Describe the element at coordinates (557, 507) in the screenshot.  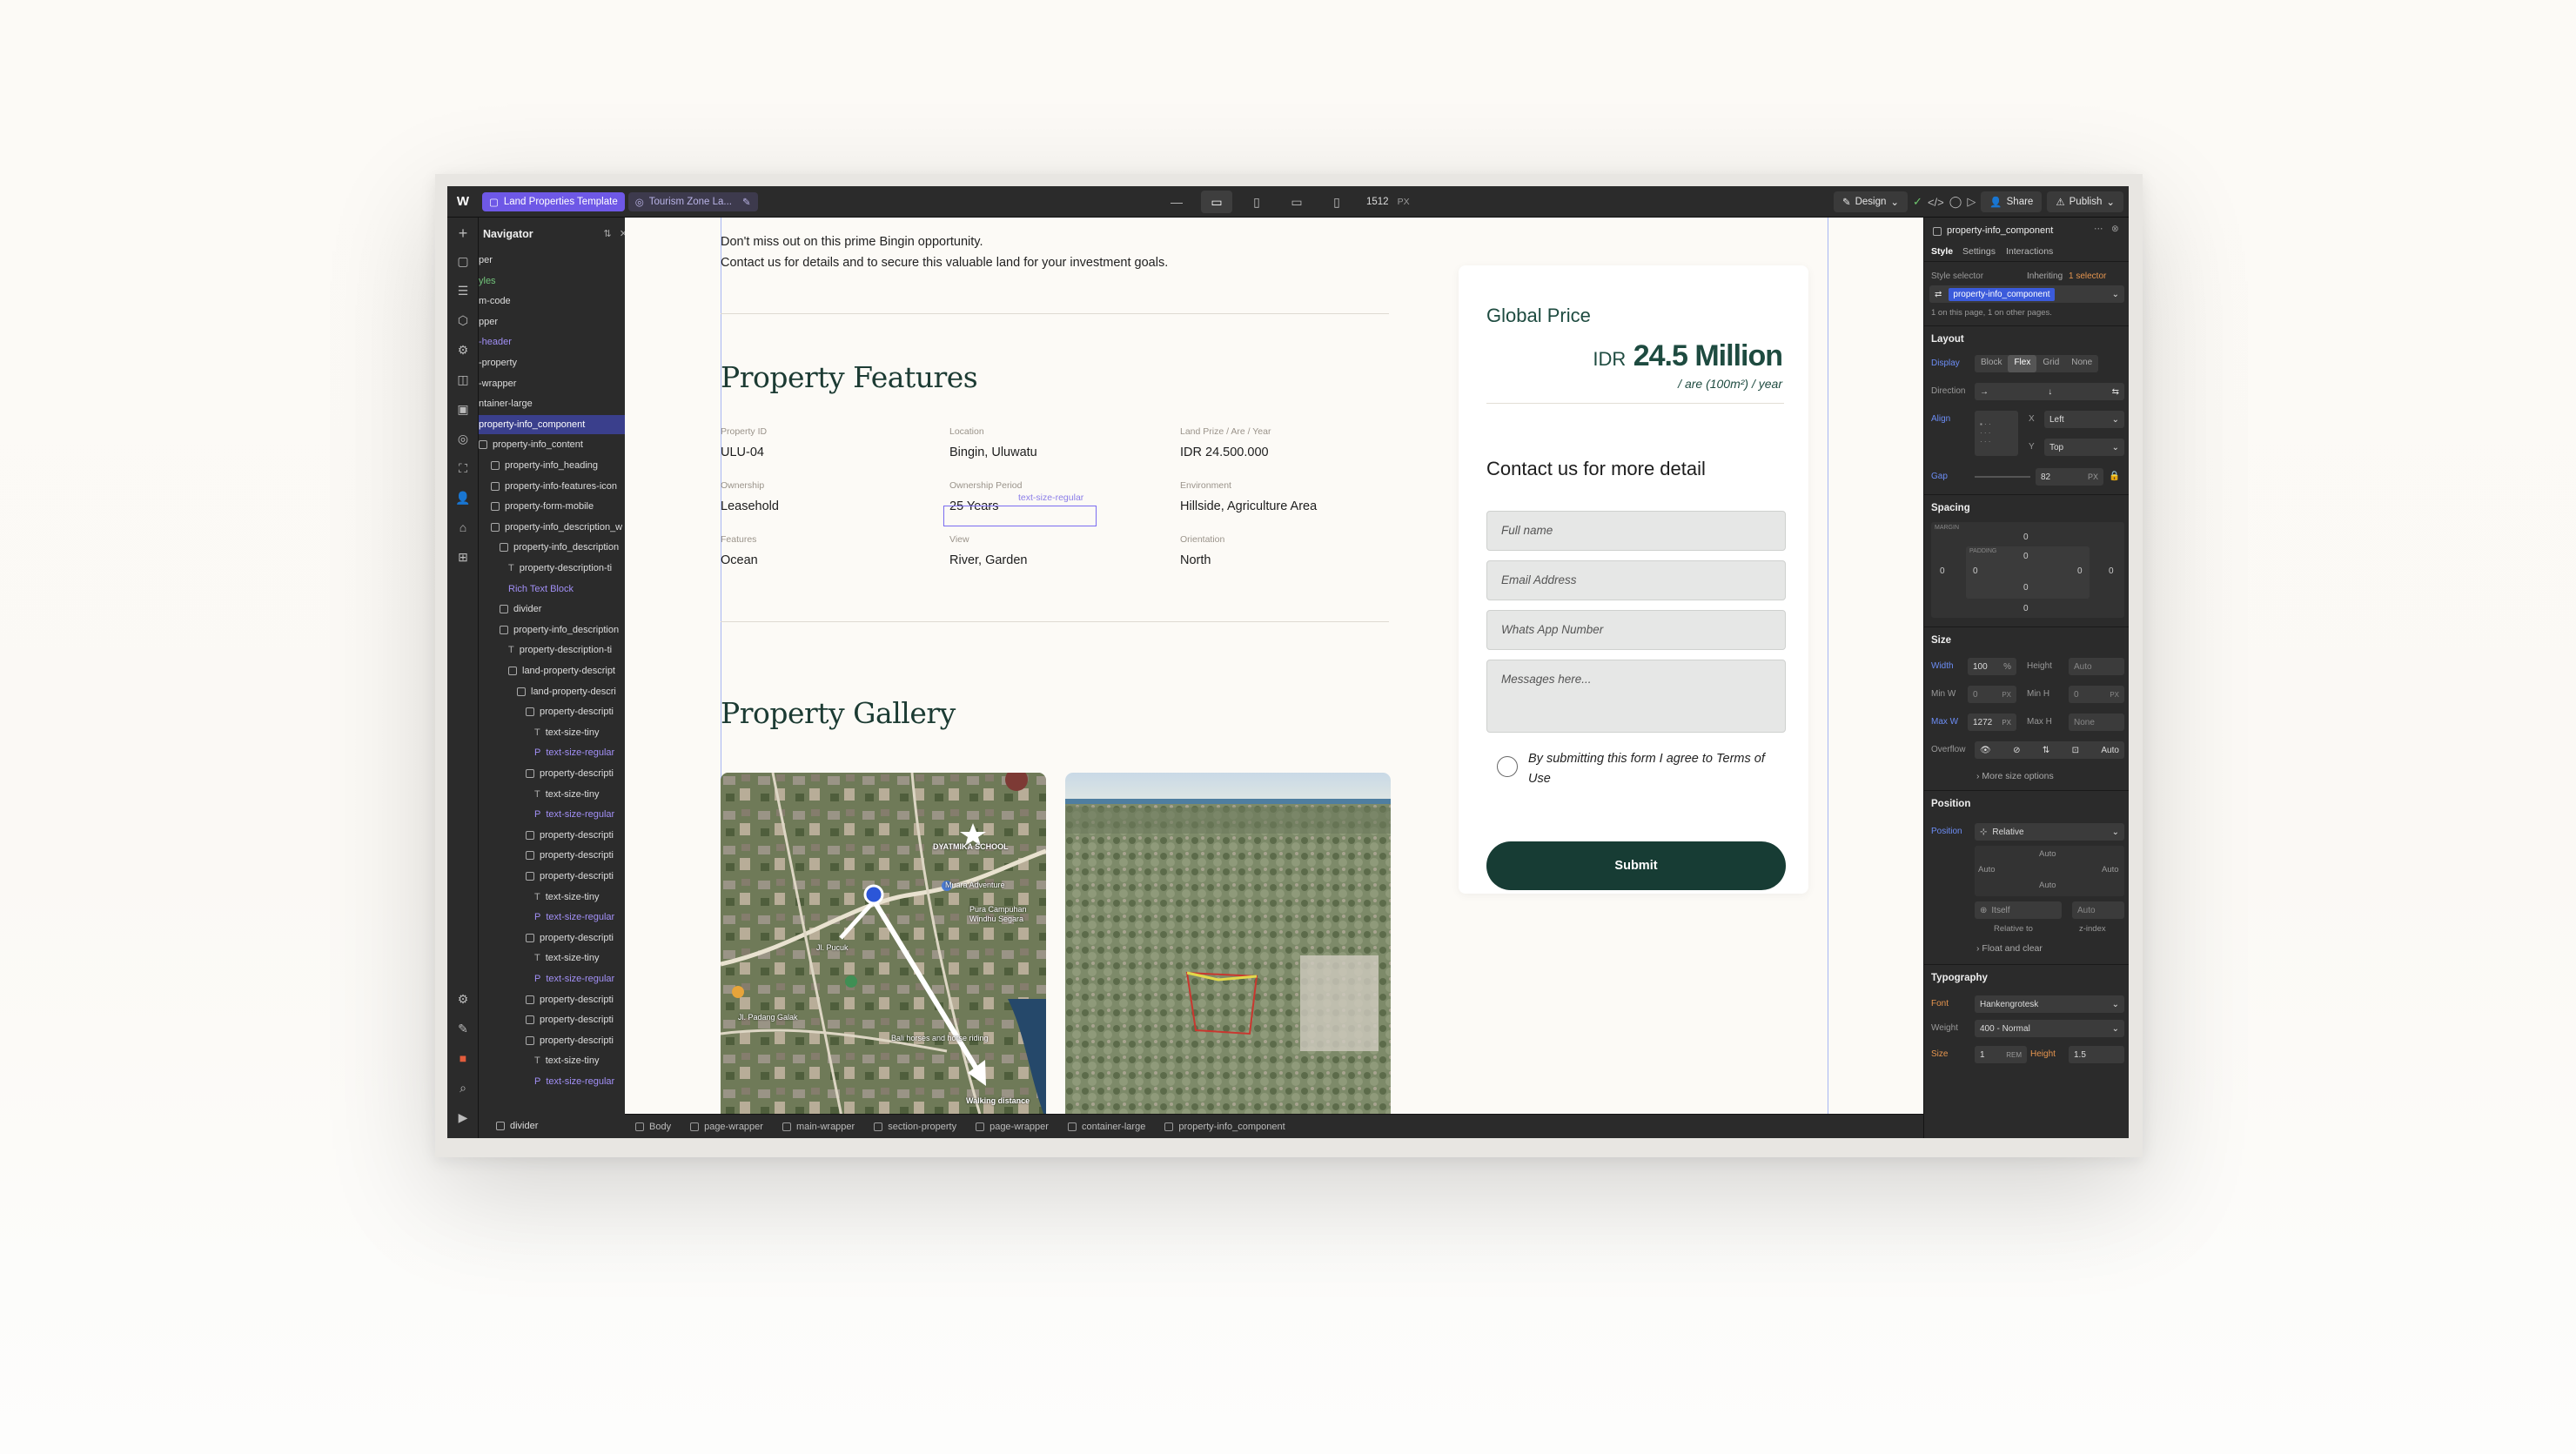
I see `navigator-item: property-form-mobile` at that location.